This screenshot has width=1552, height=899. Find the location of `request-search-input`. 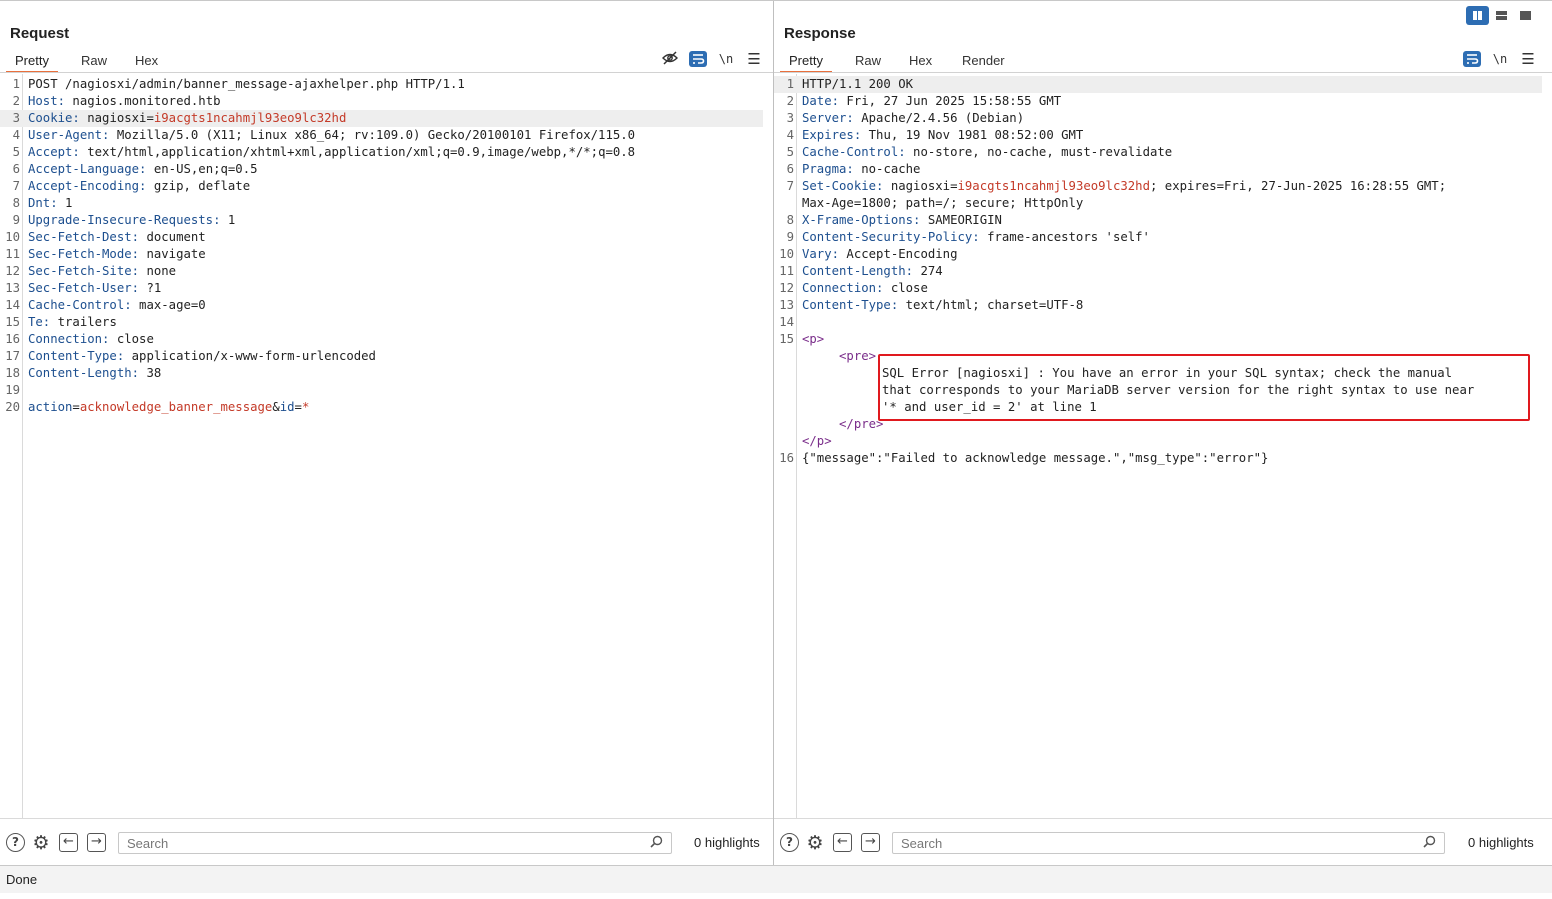

request-search-input is located at coordinates (367, 843).